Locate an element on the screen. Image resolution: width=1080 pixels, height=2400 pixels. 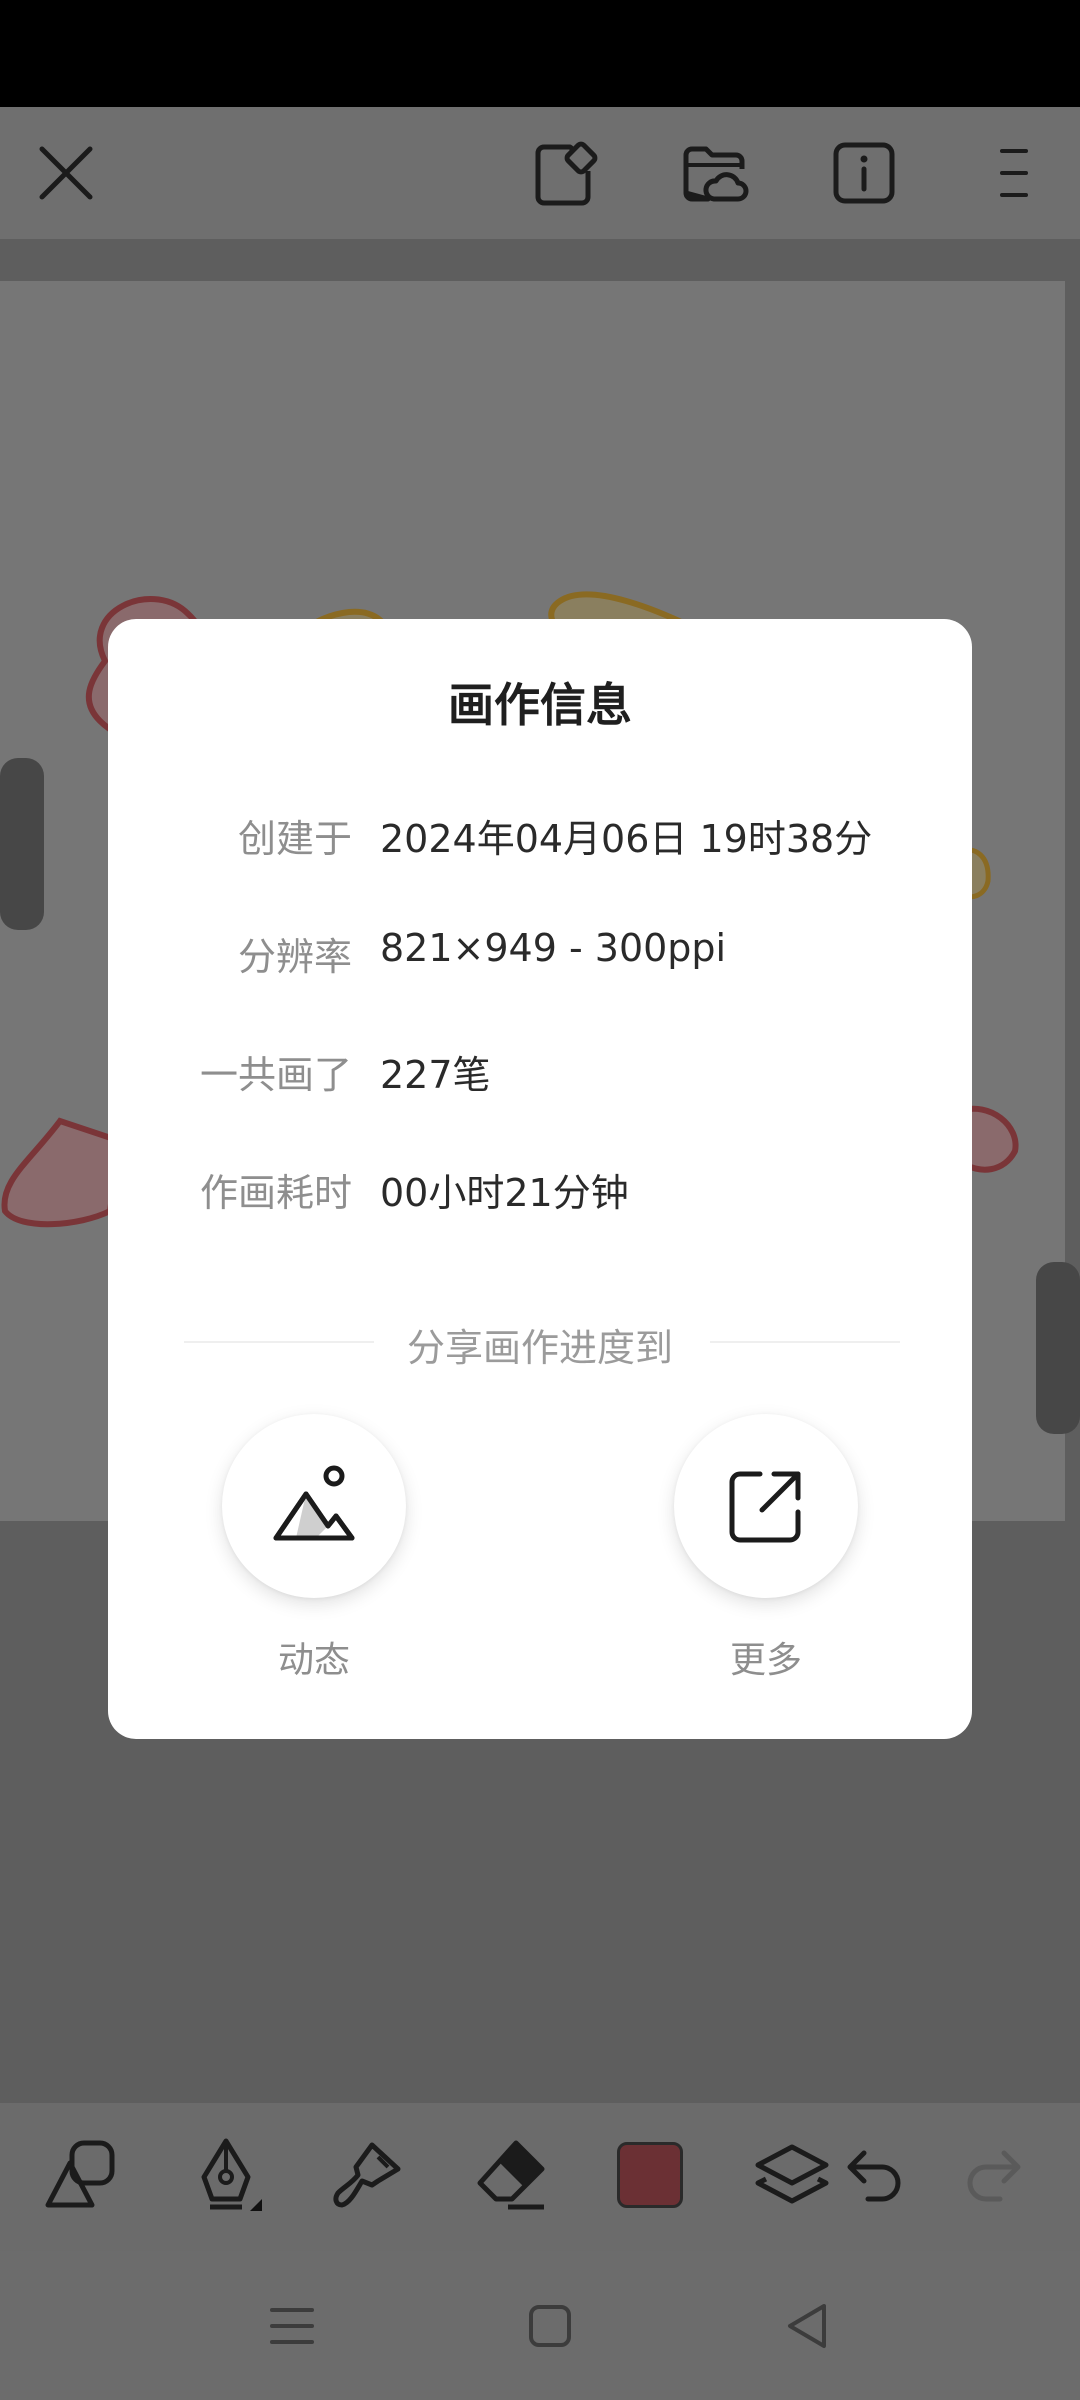
home-icon is located at coordinates (550, 2326).